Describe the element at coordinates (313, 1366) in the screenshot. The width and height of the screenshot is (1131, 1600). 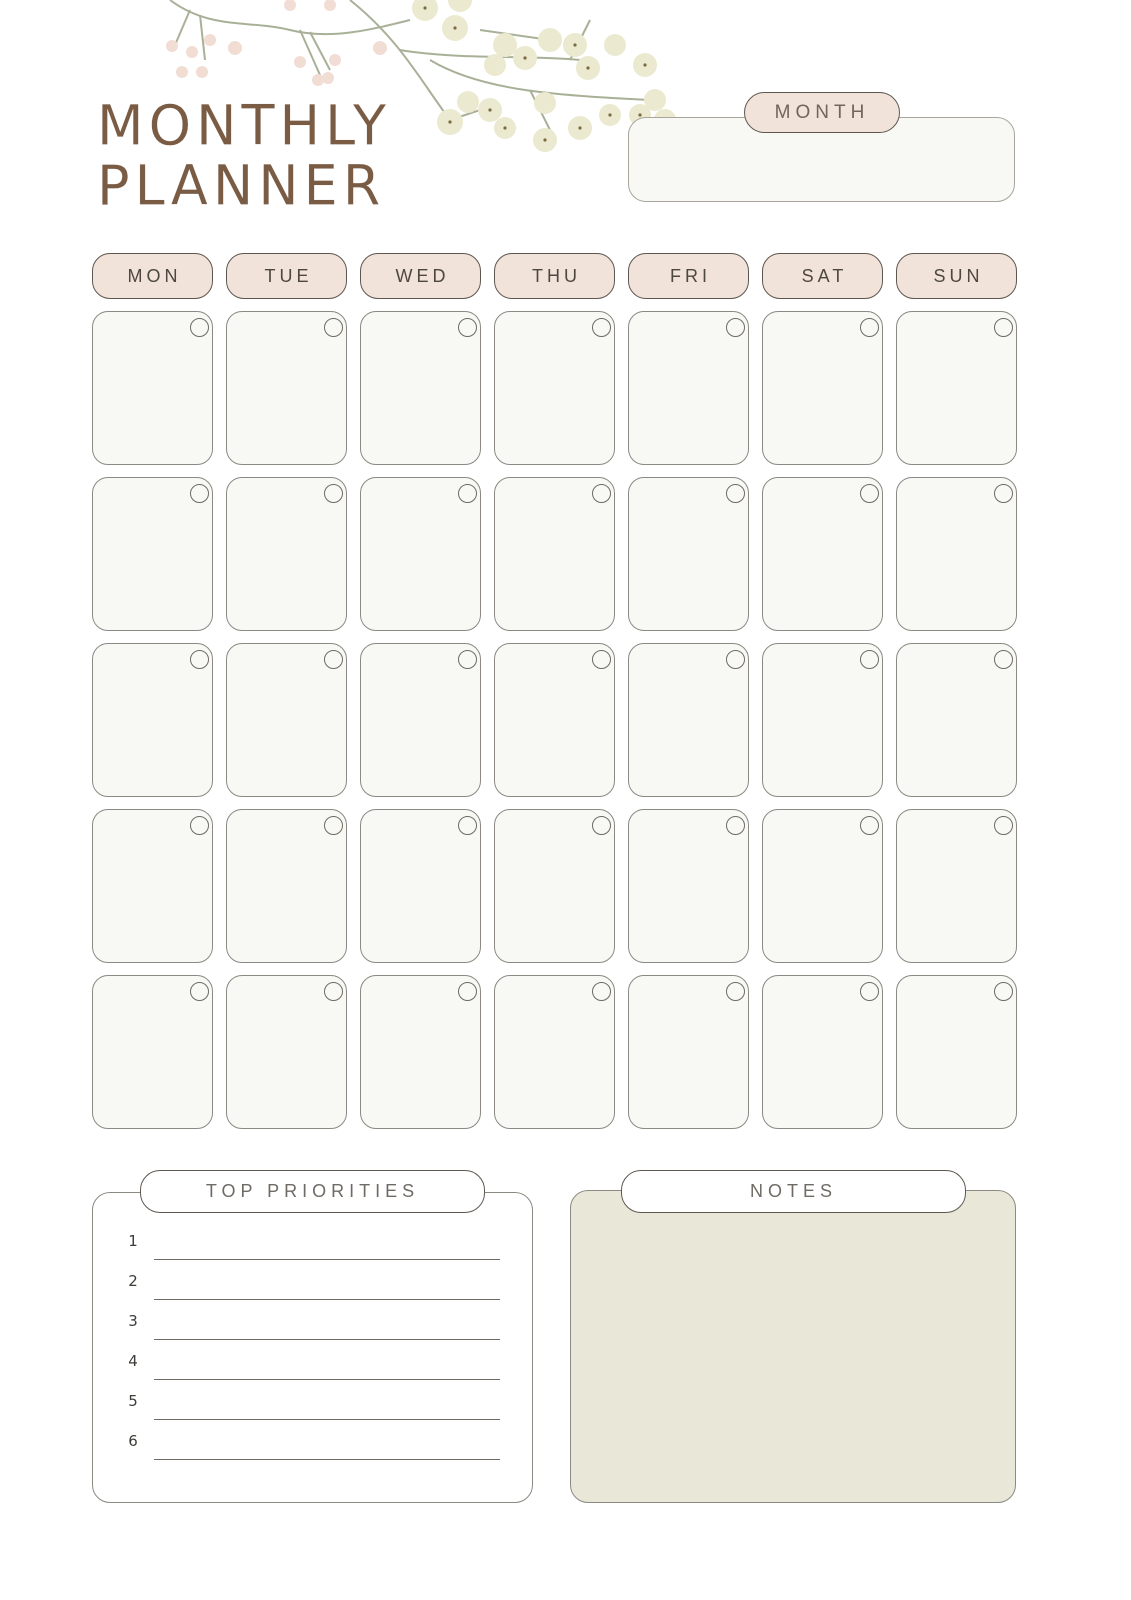
I see `priority-item: 4` at that location.